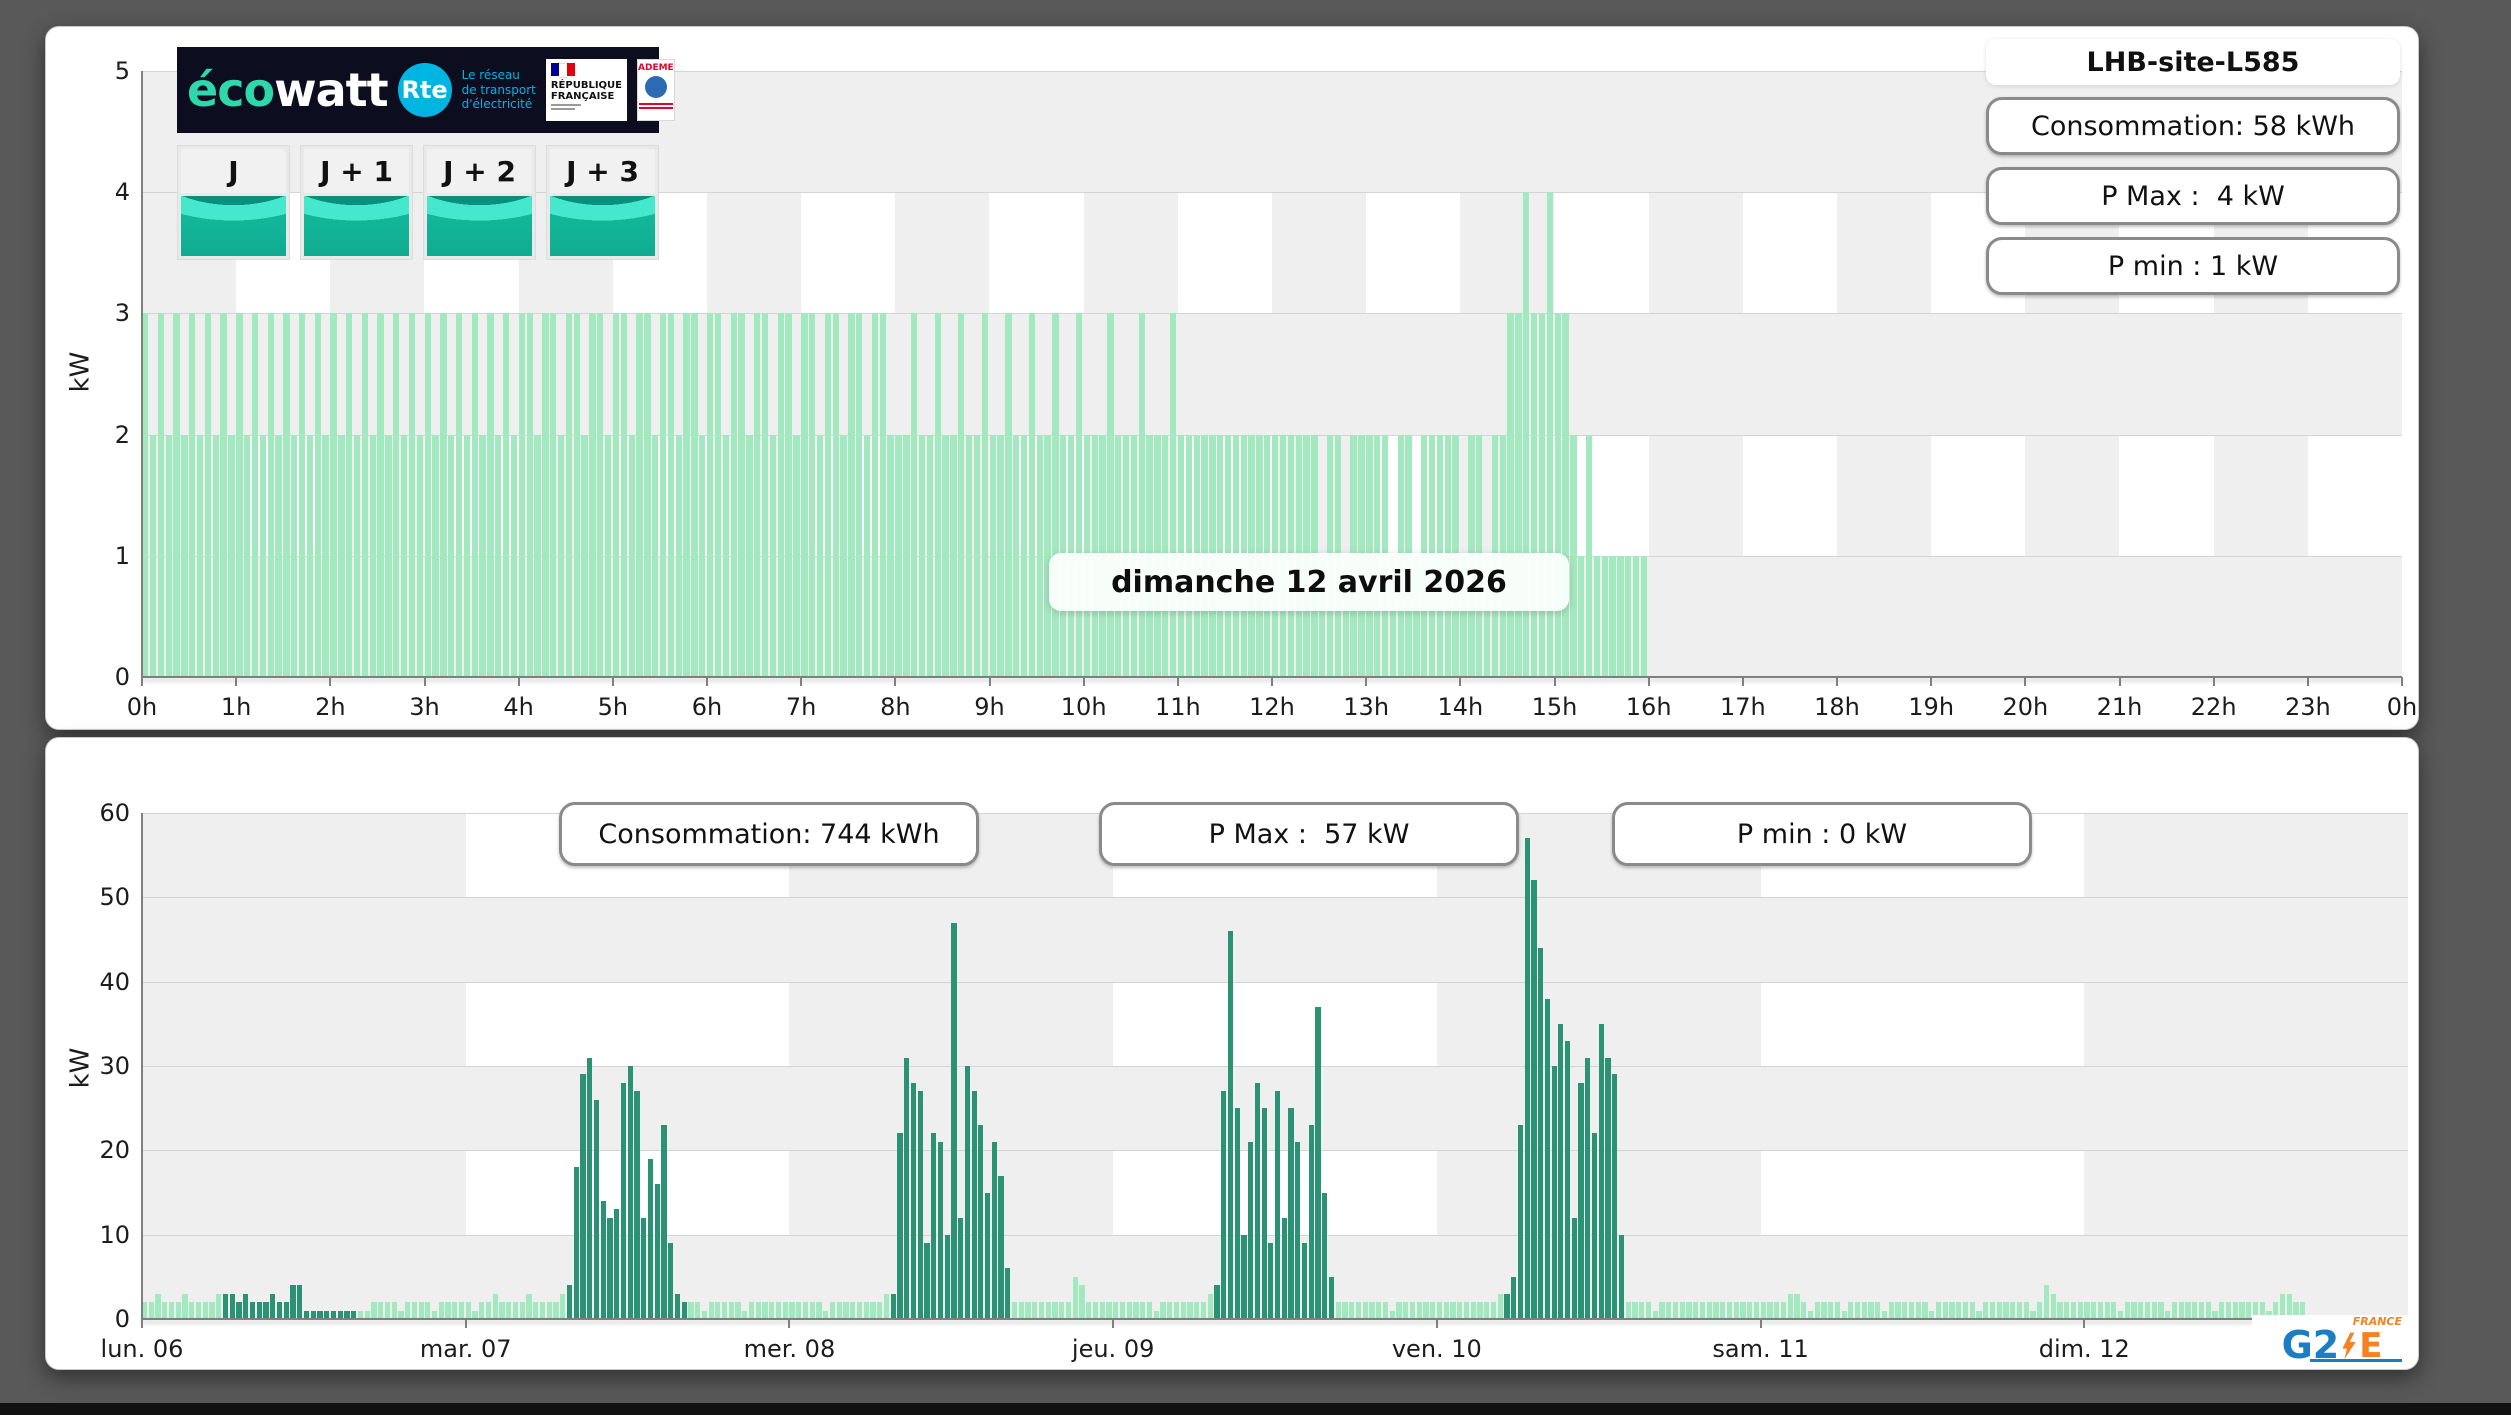 The image size is (2511, 1415). What do you see at coordinates (2119, 707) in the screenshot?
I see `x-tick-label: 21h` at bounding box center [2119, 707].